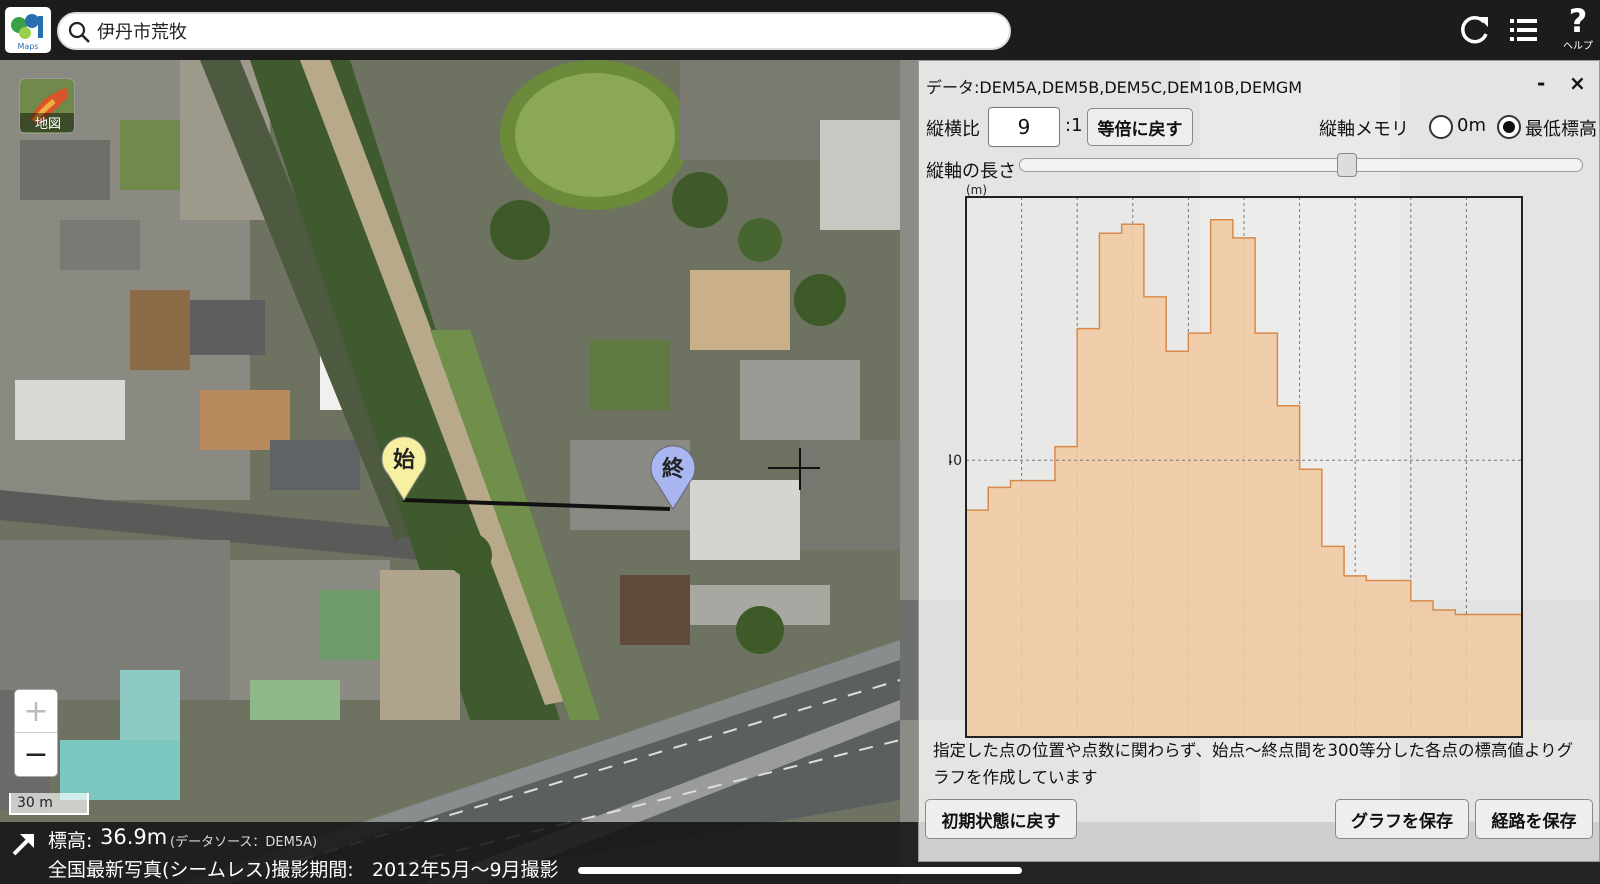  Describe the element at coordinates (24, 844) in the screenshot. I see `arrow-up-right-icon` at that location.